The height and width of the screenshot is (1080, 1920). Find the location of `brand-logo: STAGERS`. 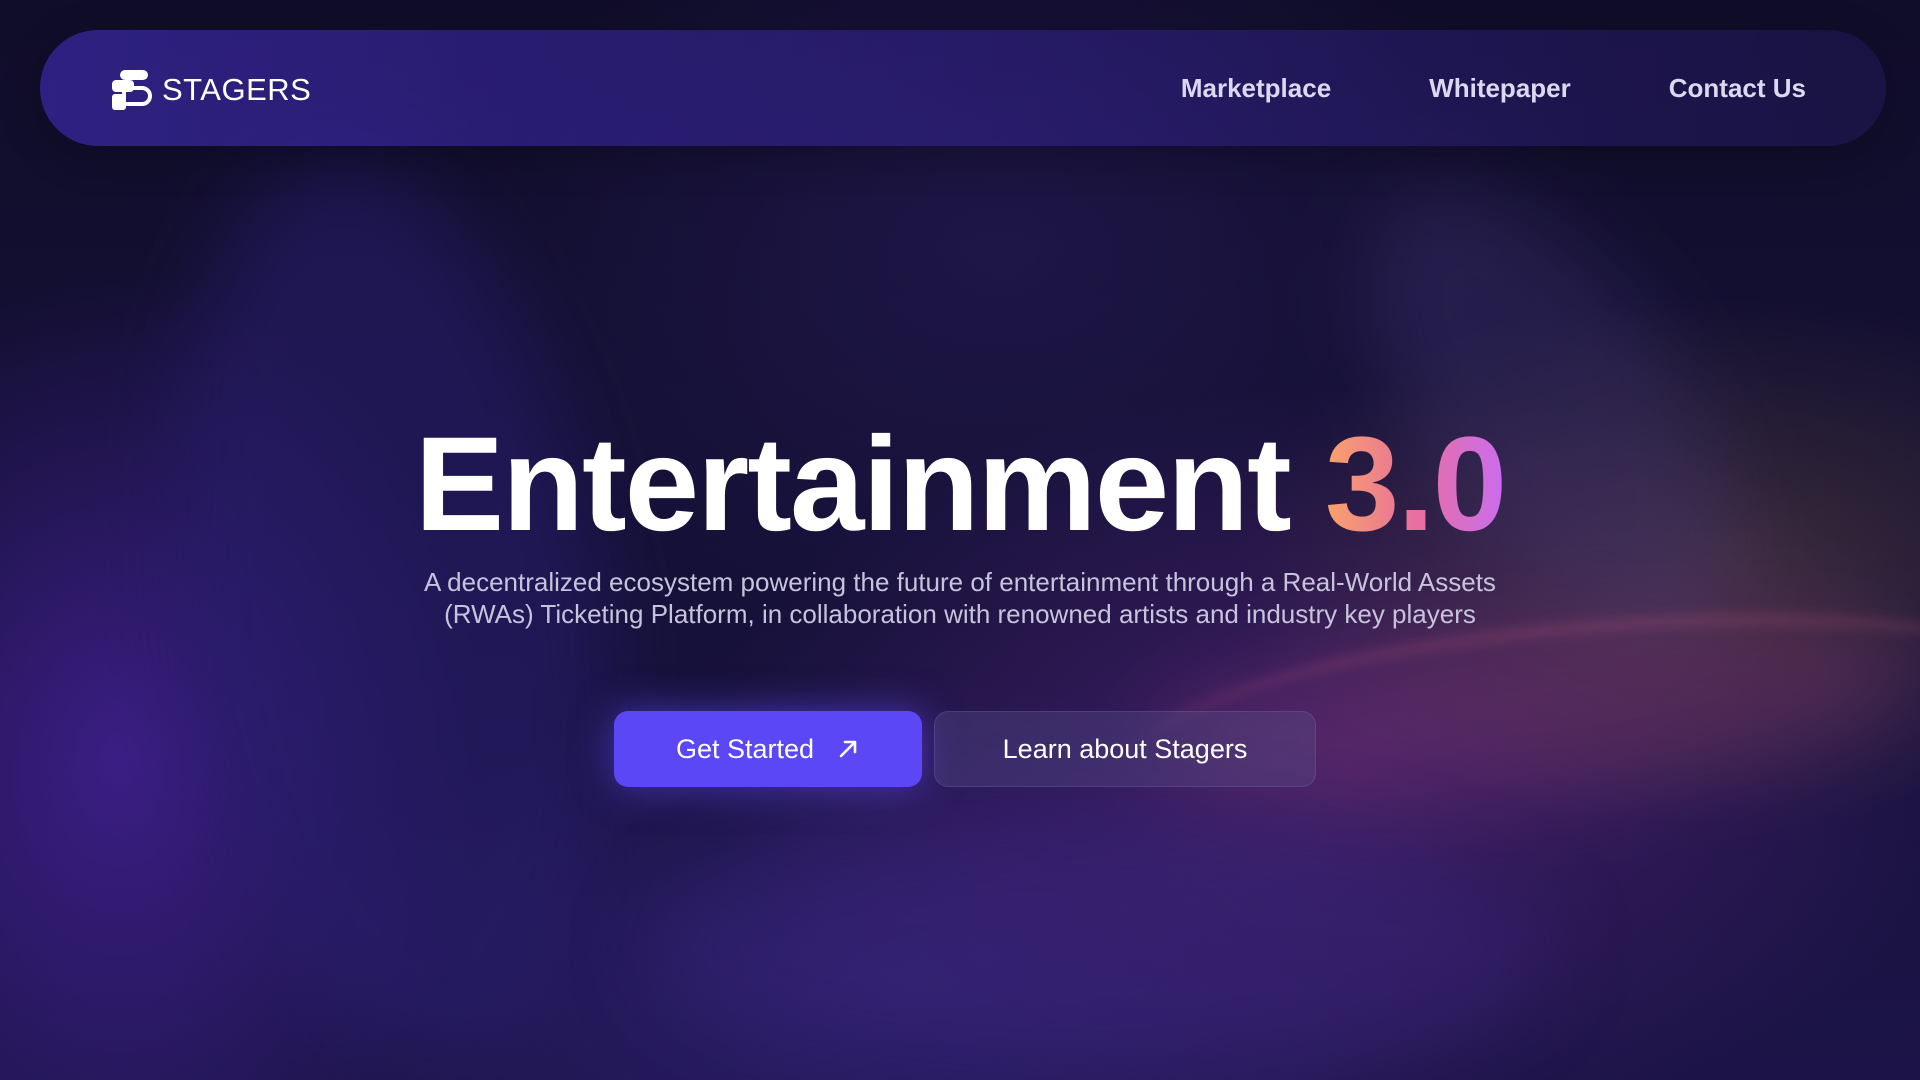

brand-logo: STAGERS is located at coordinates (210, 90).